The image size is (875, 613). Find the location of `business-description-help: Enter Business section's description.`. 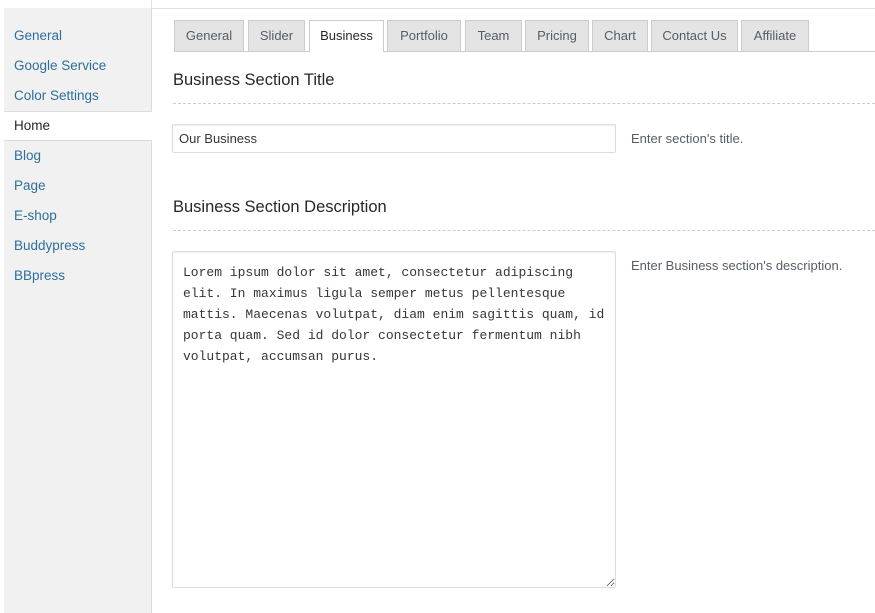

business-description-help: Enter Business section's description. is located at coordinates (737, 265).